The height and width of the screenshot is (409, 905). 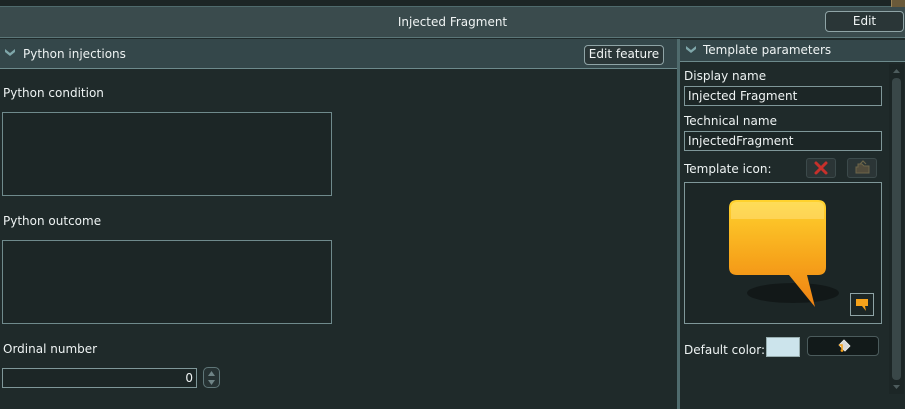 I want to click on edit-feature-button: Edit feature, so click(x=624, y=55).